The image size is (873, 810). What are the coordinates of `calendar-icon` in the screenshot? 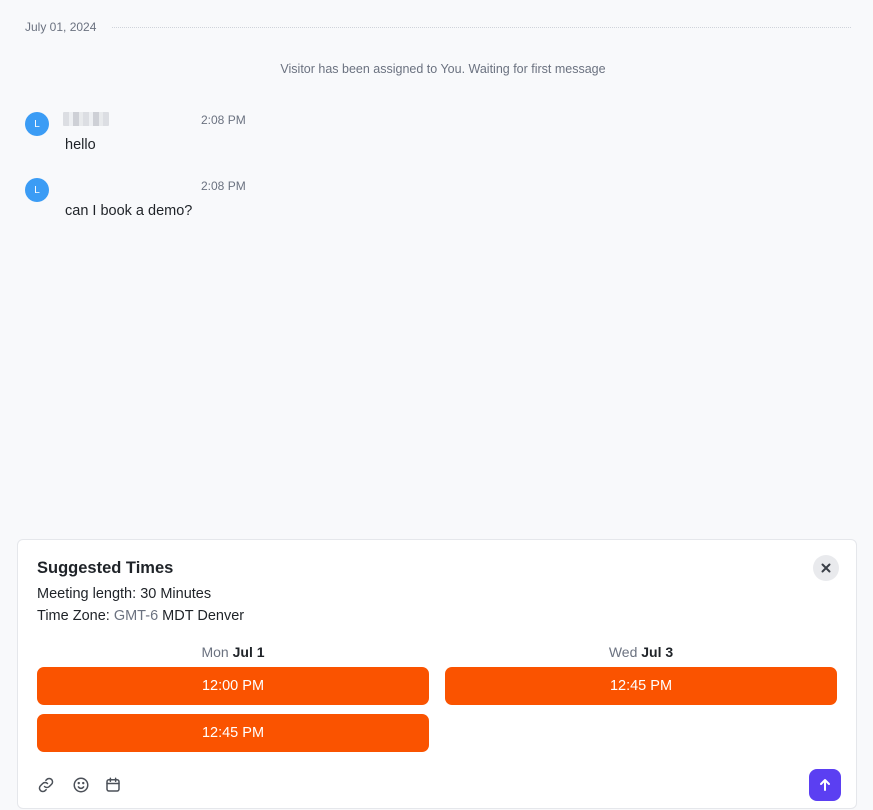 It's located at (113, 785).